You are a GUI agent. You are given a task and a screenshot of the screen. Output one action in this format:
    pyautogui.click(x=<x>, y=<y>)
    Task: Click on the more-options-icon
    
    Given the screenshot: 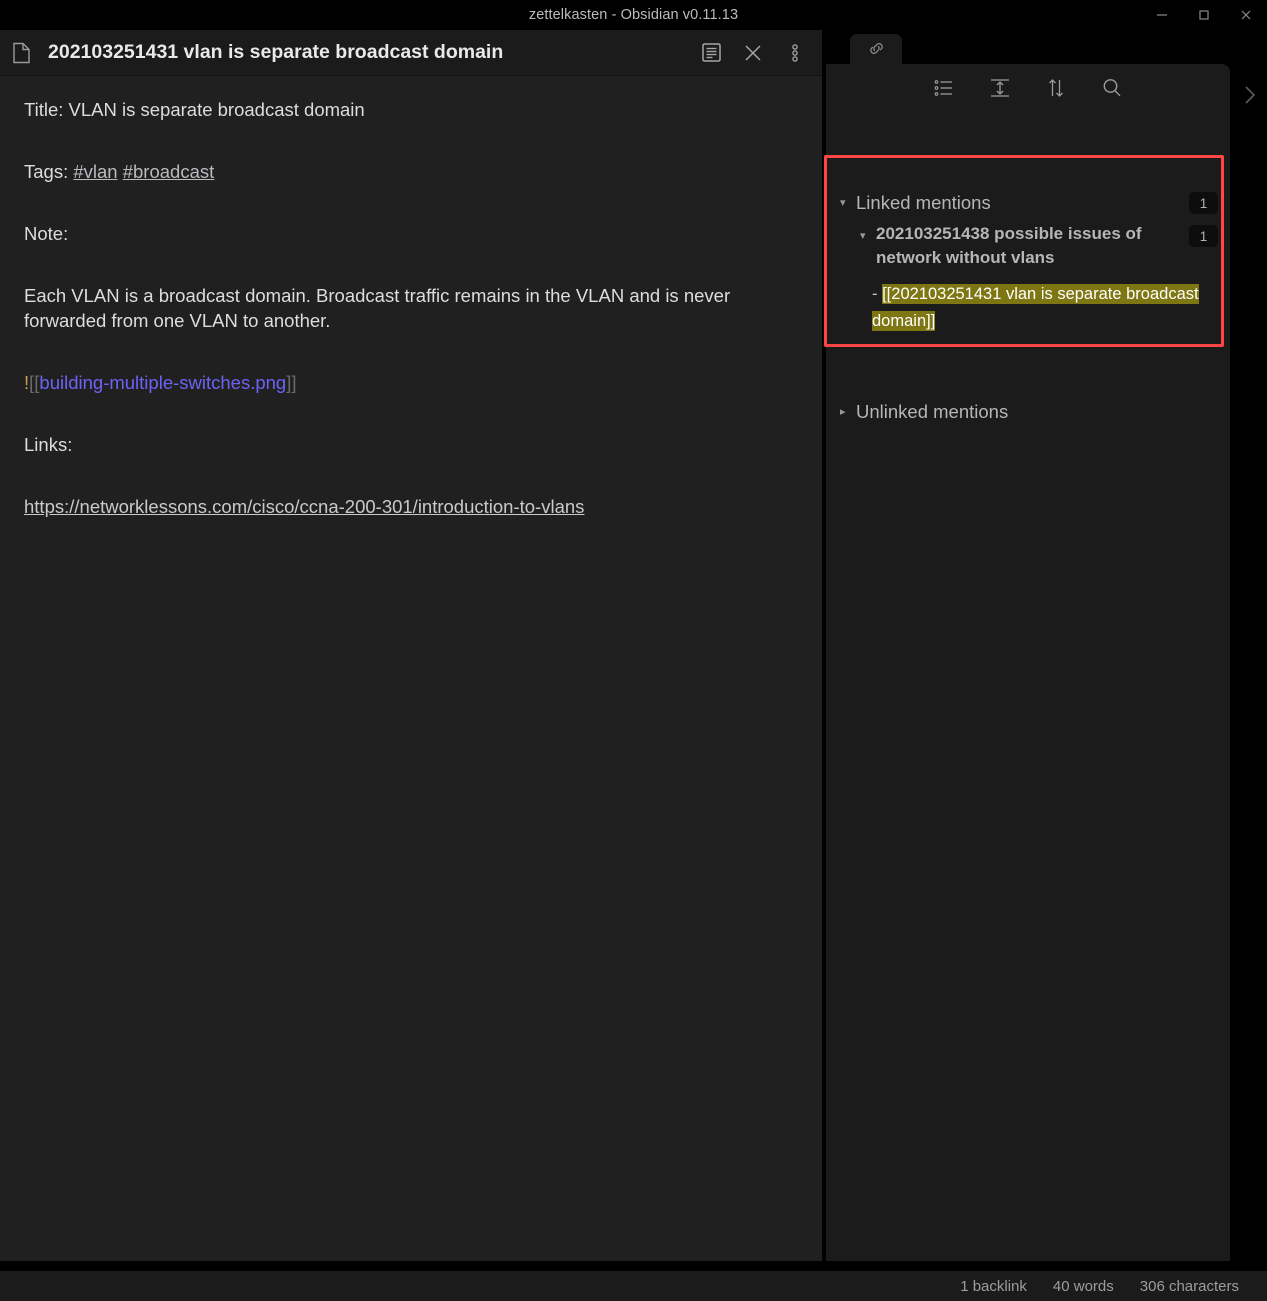 What is the action you would take?
    pyautogui.click(x=795, y=53)
    